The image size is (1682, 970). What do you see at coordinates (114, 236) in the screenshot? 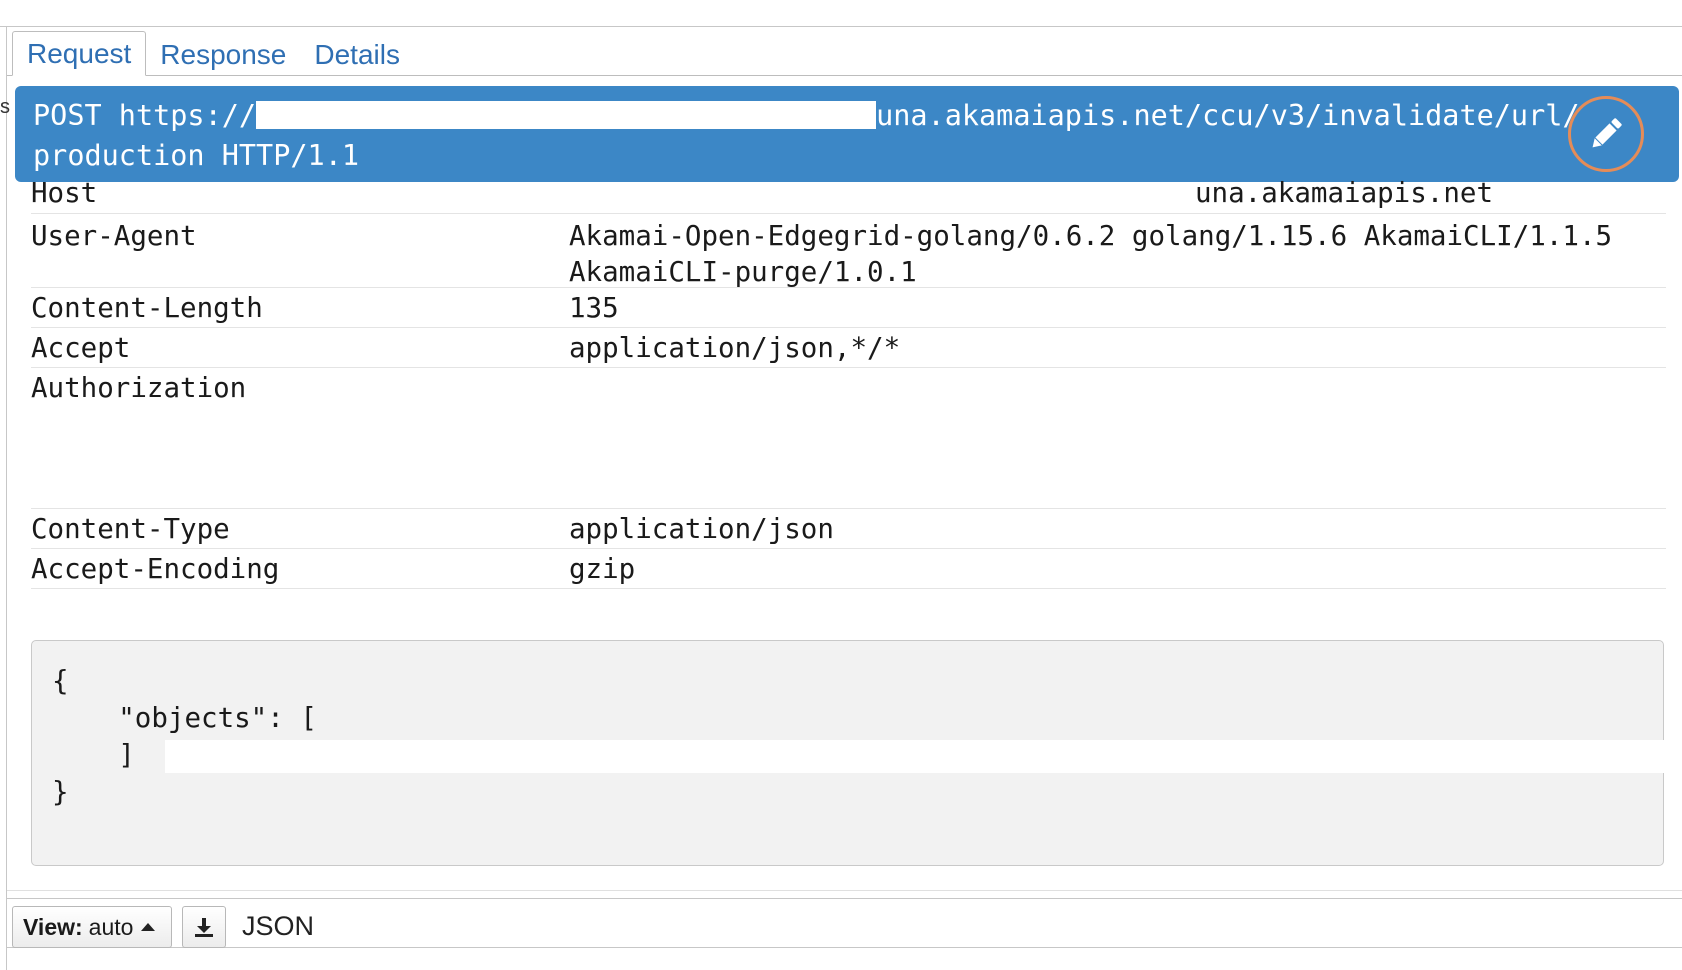
I see `header-name: User-Agent` at bounding box center [114, 236].